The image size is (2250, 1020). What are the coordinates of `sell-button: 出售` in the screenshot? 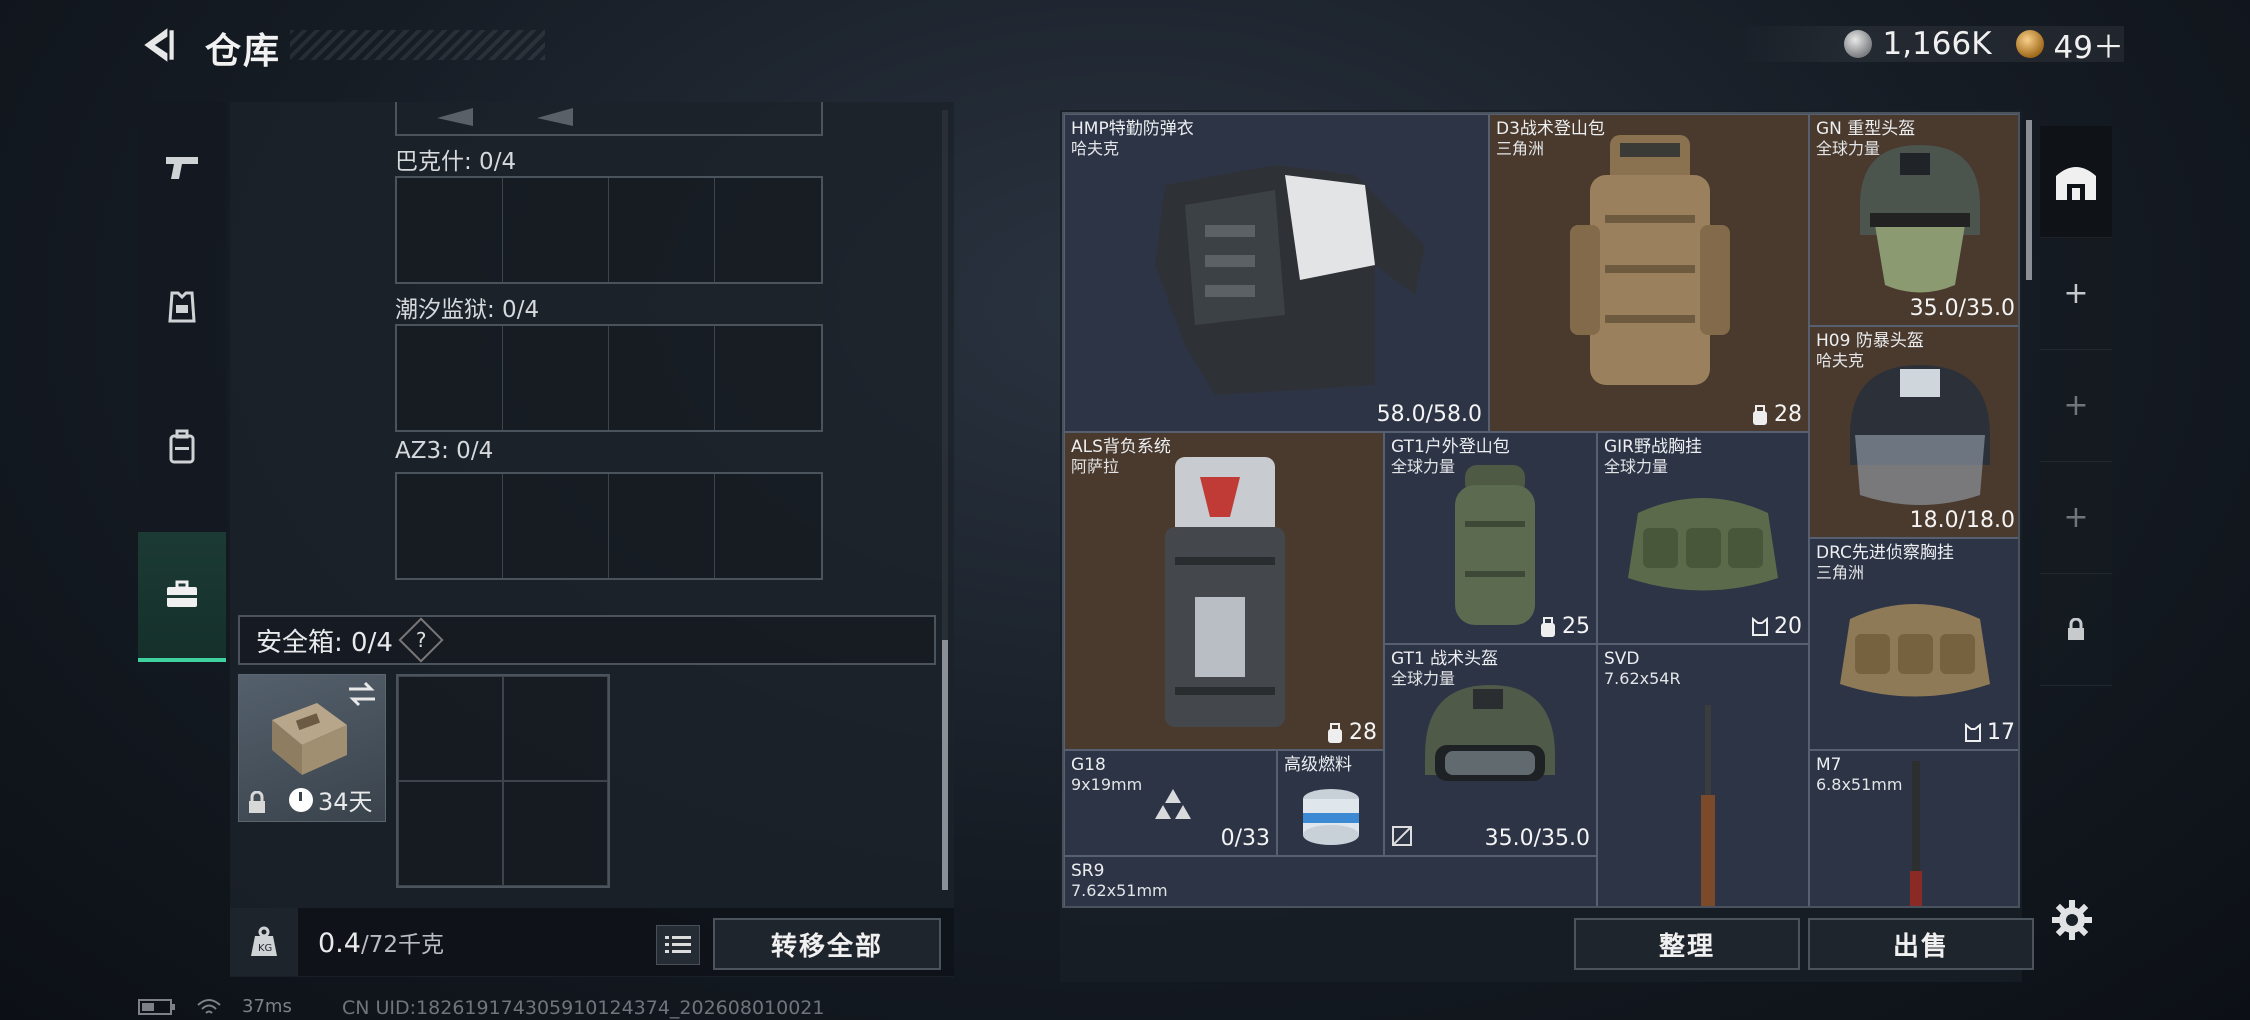 It's located at (1921, 944).